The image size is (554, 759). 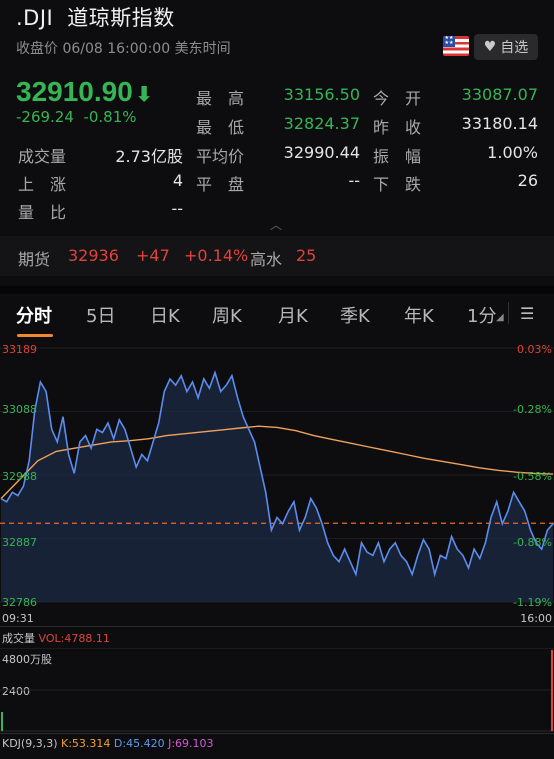 I want to click on y-tick-right: 0.03%, so click(x=534, y=349).